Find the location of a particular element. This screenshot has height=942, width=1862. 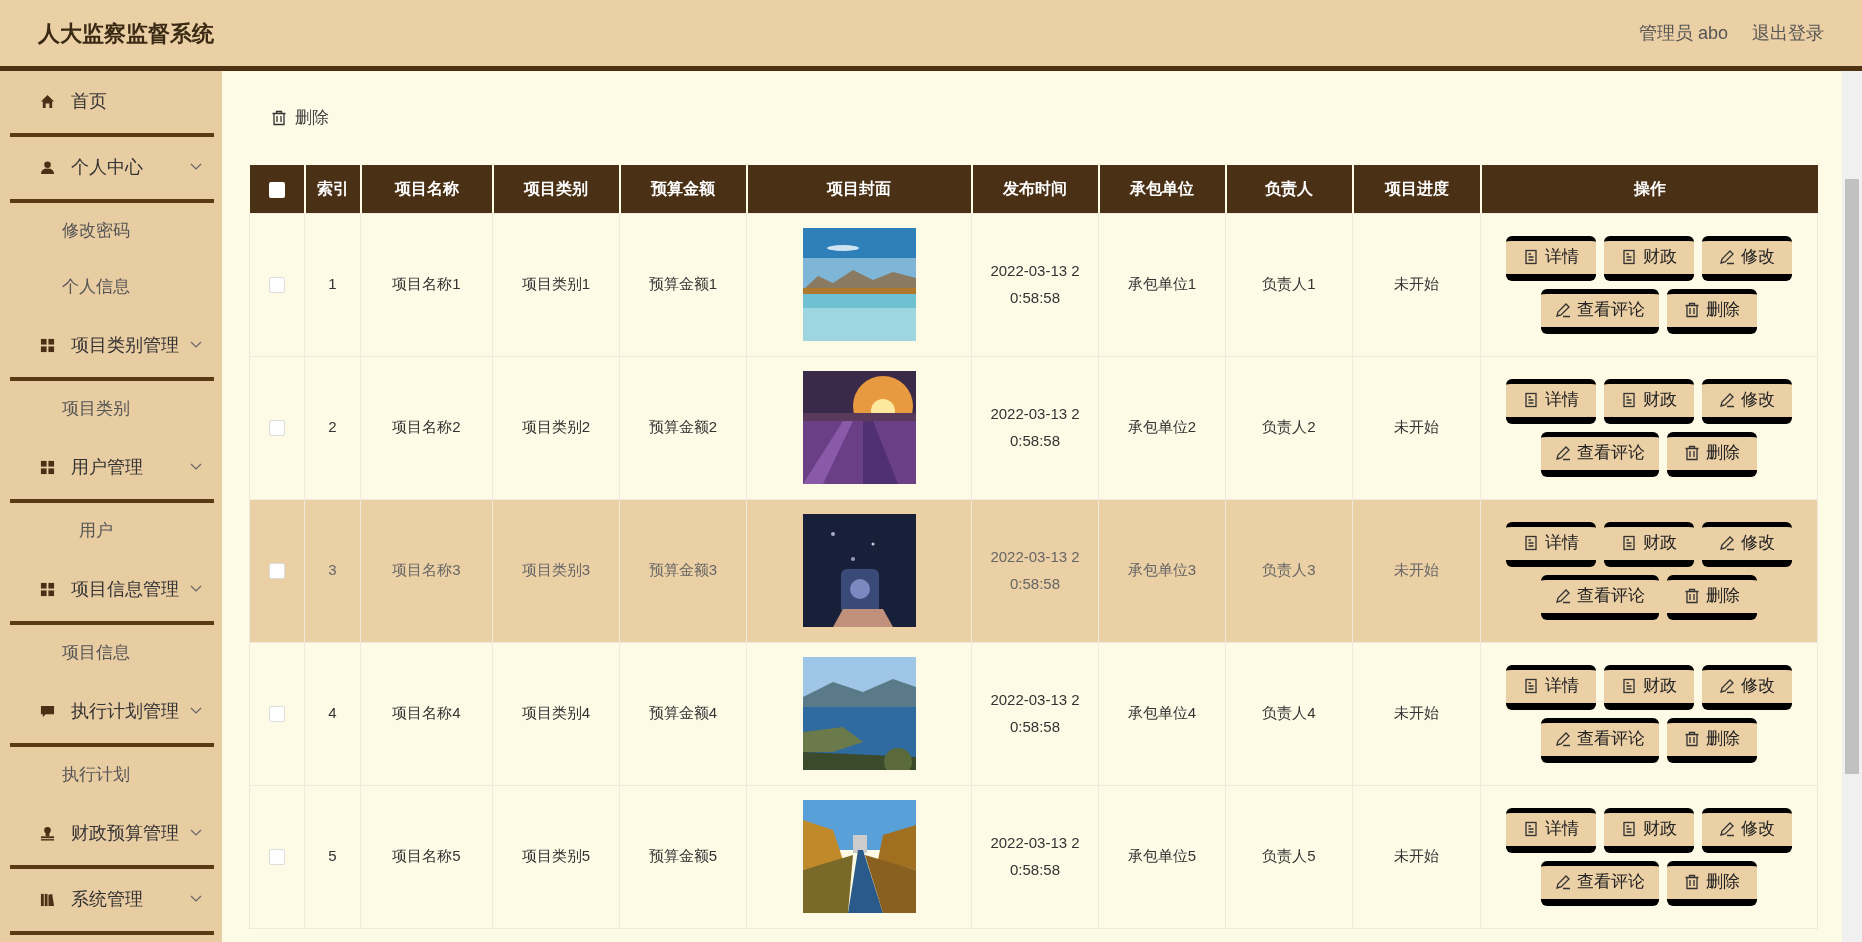

table-cell: 承包单位4 is located at coordinates (1162, 713).